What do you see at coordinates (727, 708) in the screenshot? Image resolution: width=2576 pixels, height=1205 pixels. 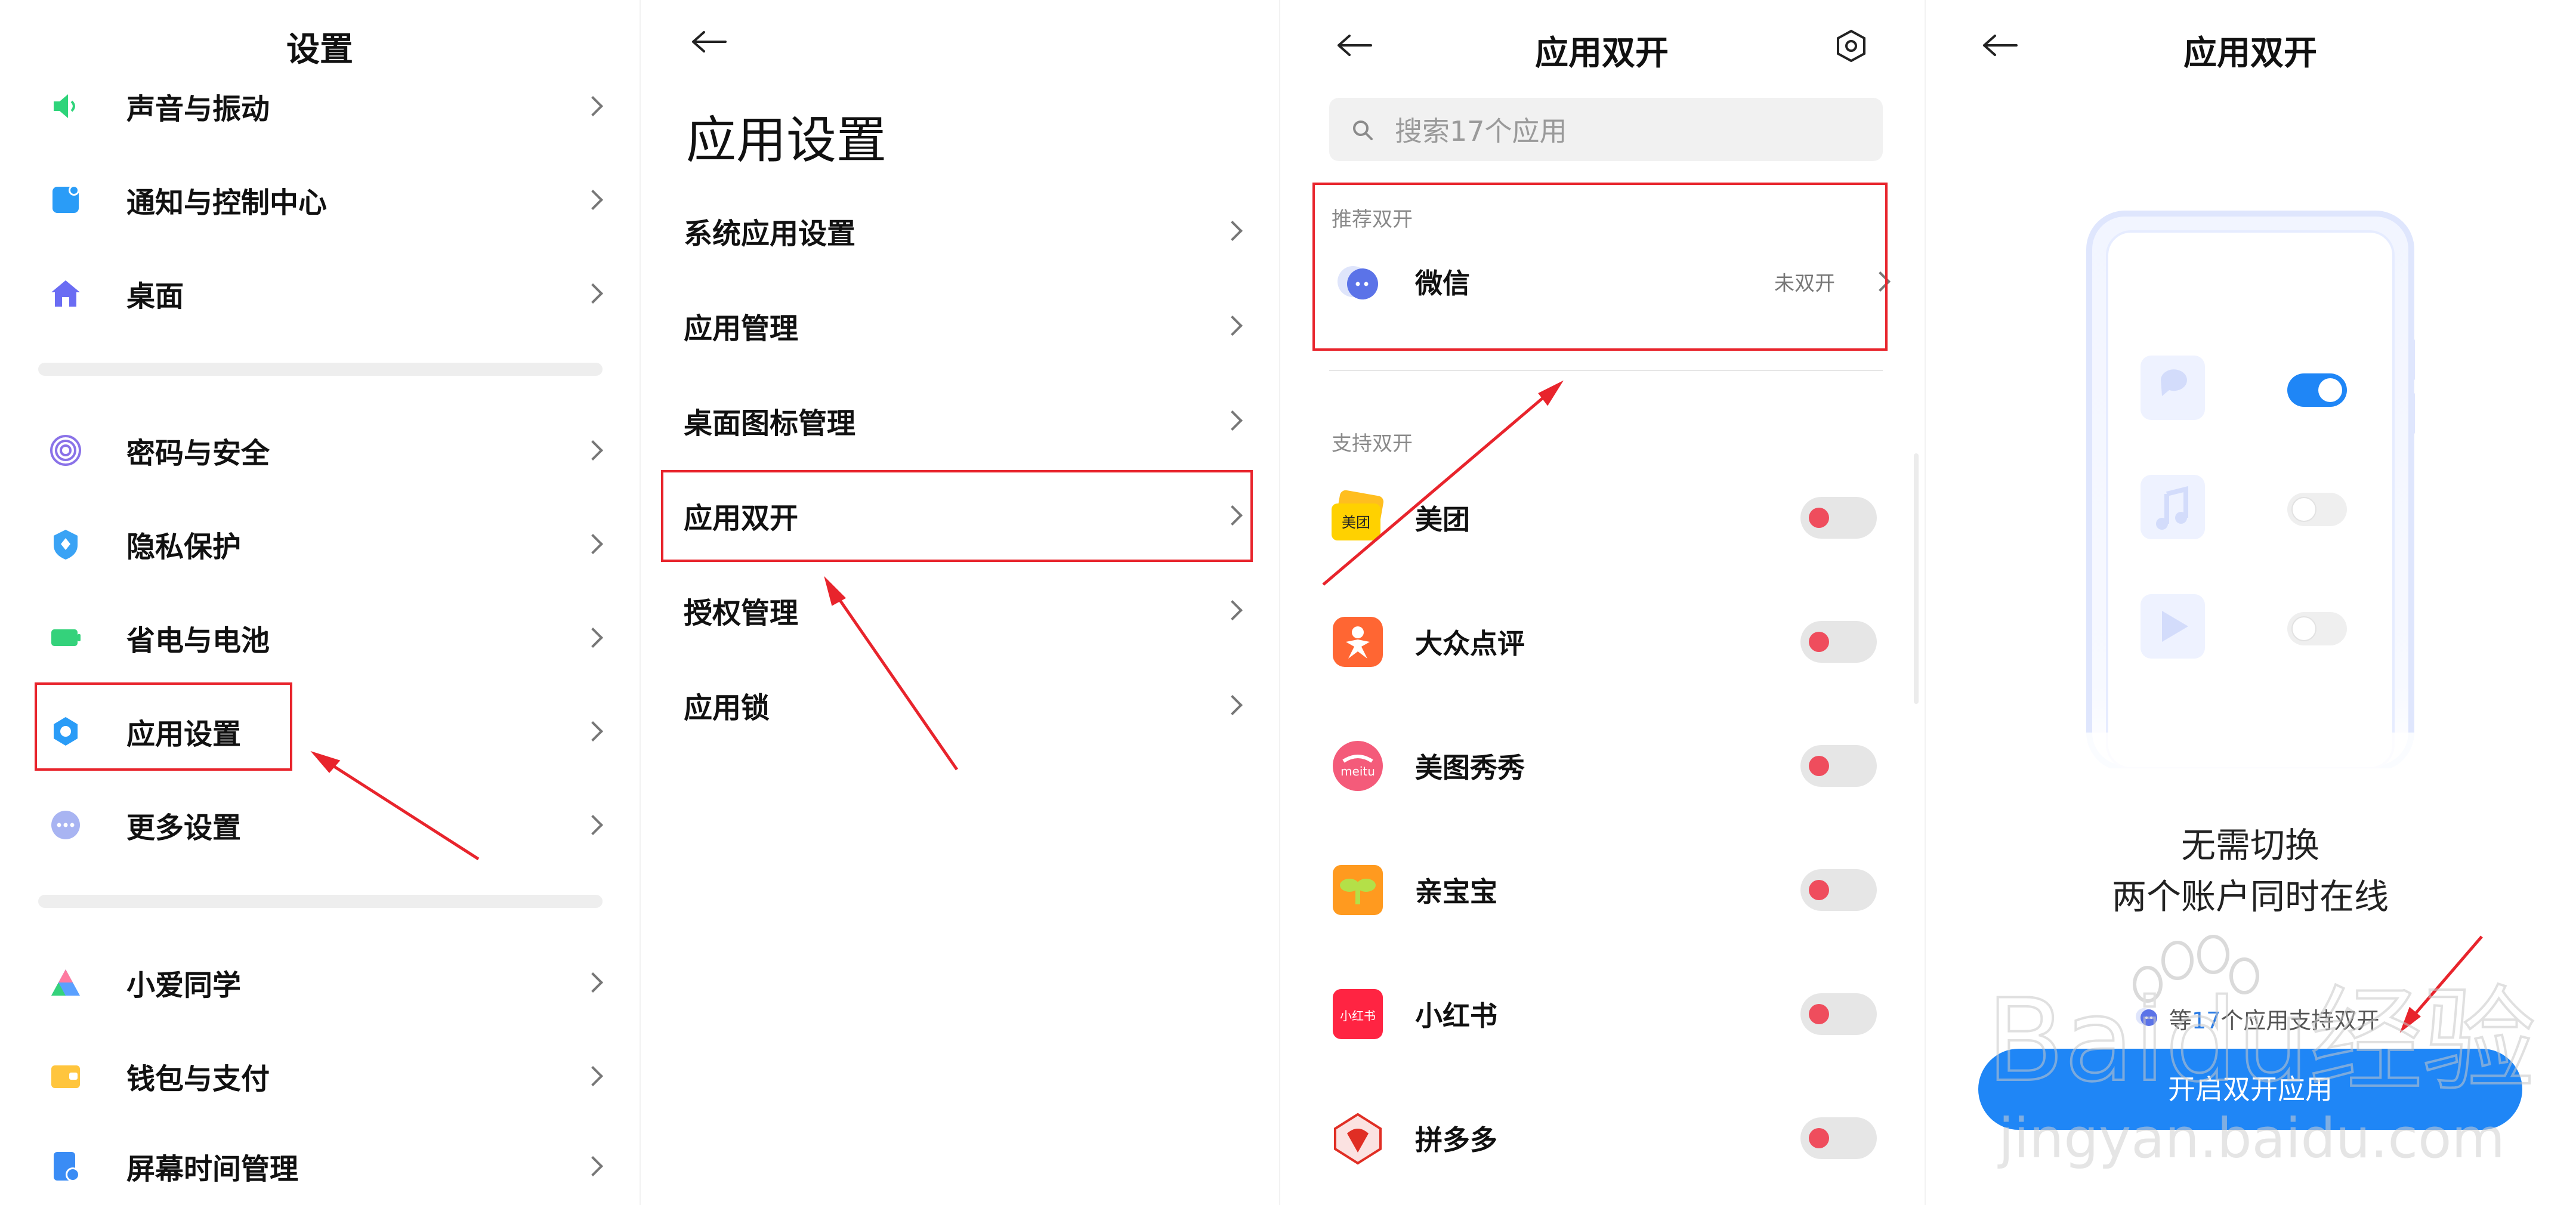 I see `menu-item-label: 应用锁` at bounding box center [727, 708].